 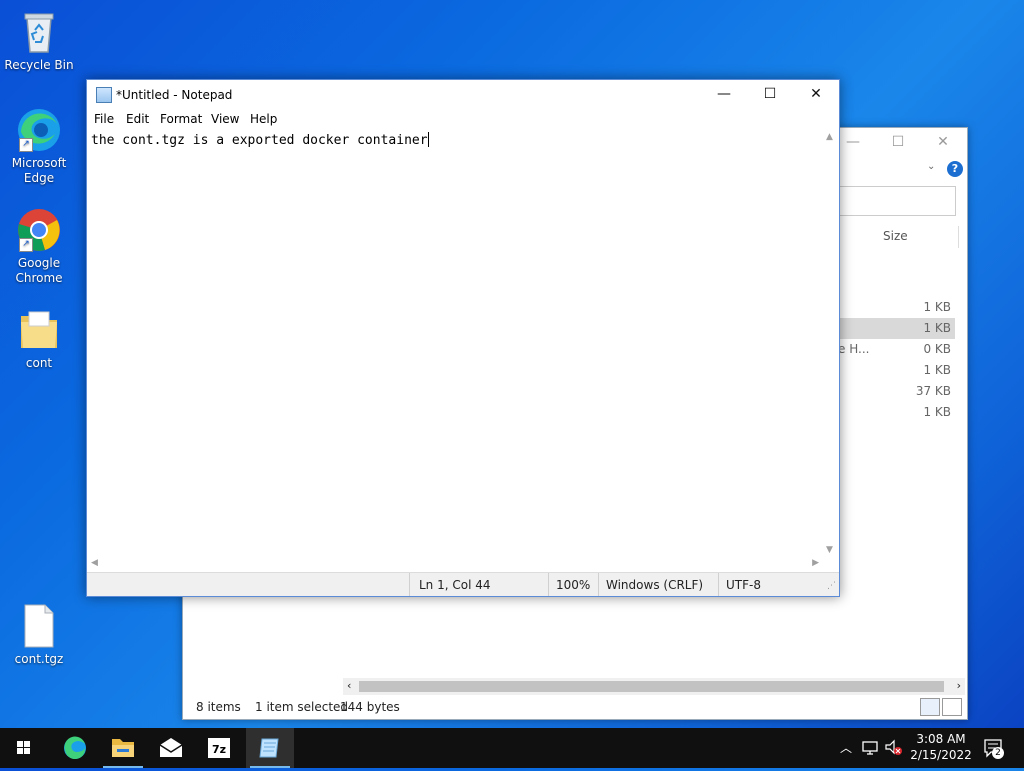 I want to click on folder-icon, so click(x=39, y=330).